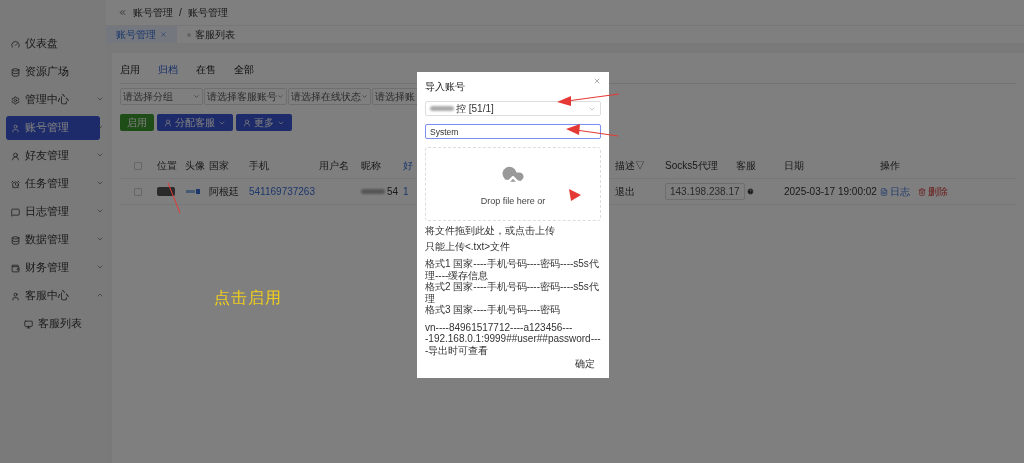 This screenshot has width=1024, height=463. What do you see at coordinates (490, 231) in the screenshot?
I see `upload-hint: 将文件拖到此处，或点击上传` at bounding box center [490, 231].